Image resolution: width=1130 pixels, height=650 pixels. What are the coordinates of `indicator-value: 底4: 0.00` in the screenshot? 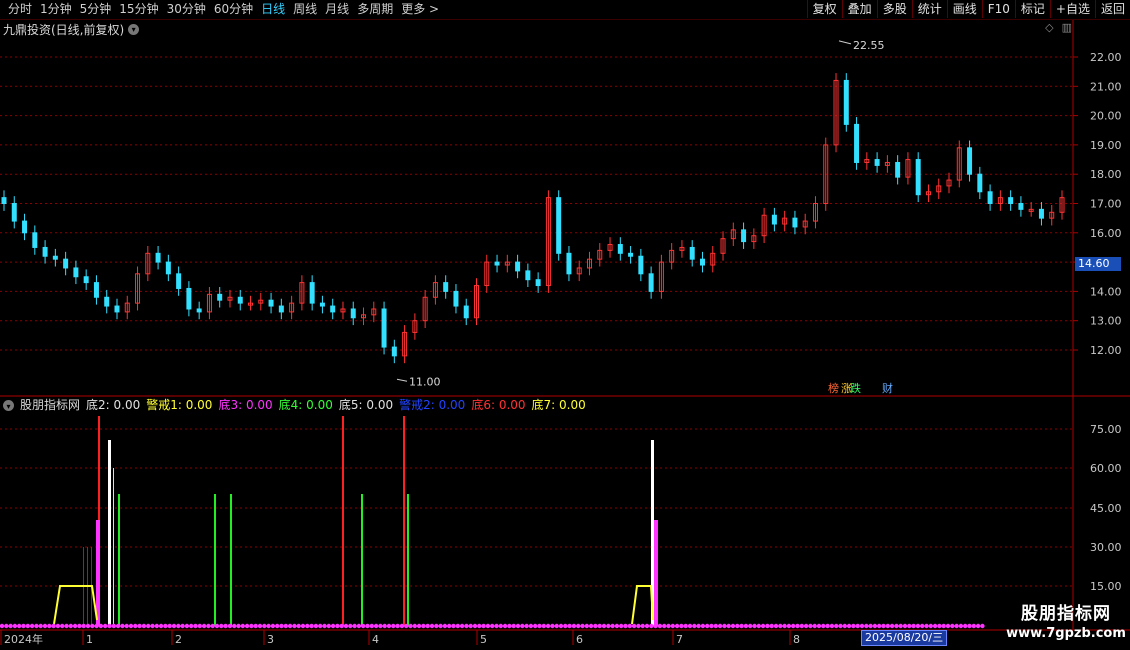 It's located at (305, 405).